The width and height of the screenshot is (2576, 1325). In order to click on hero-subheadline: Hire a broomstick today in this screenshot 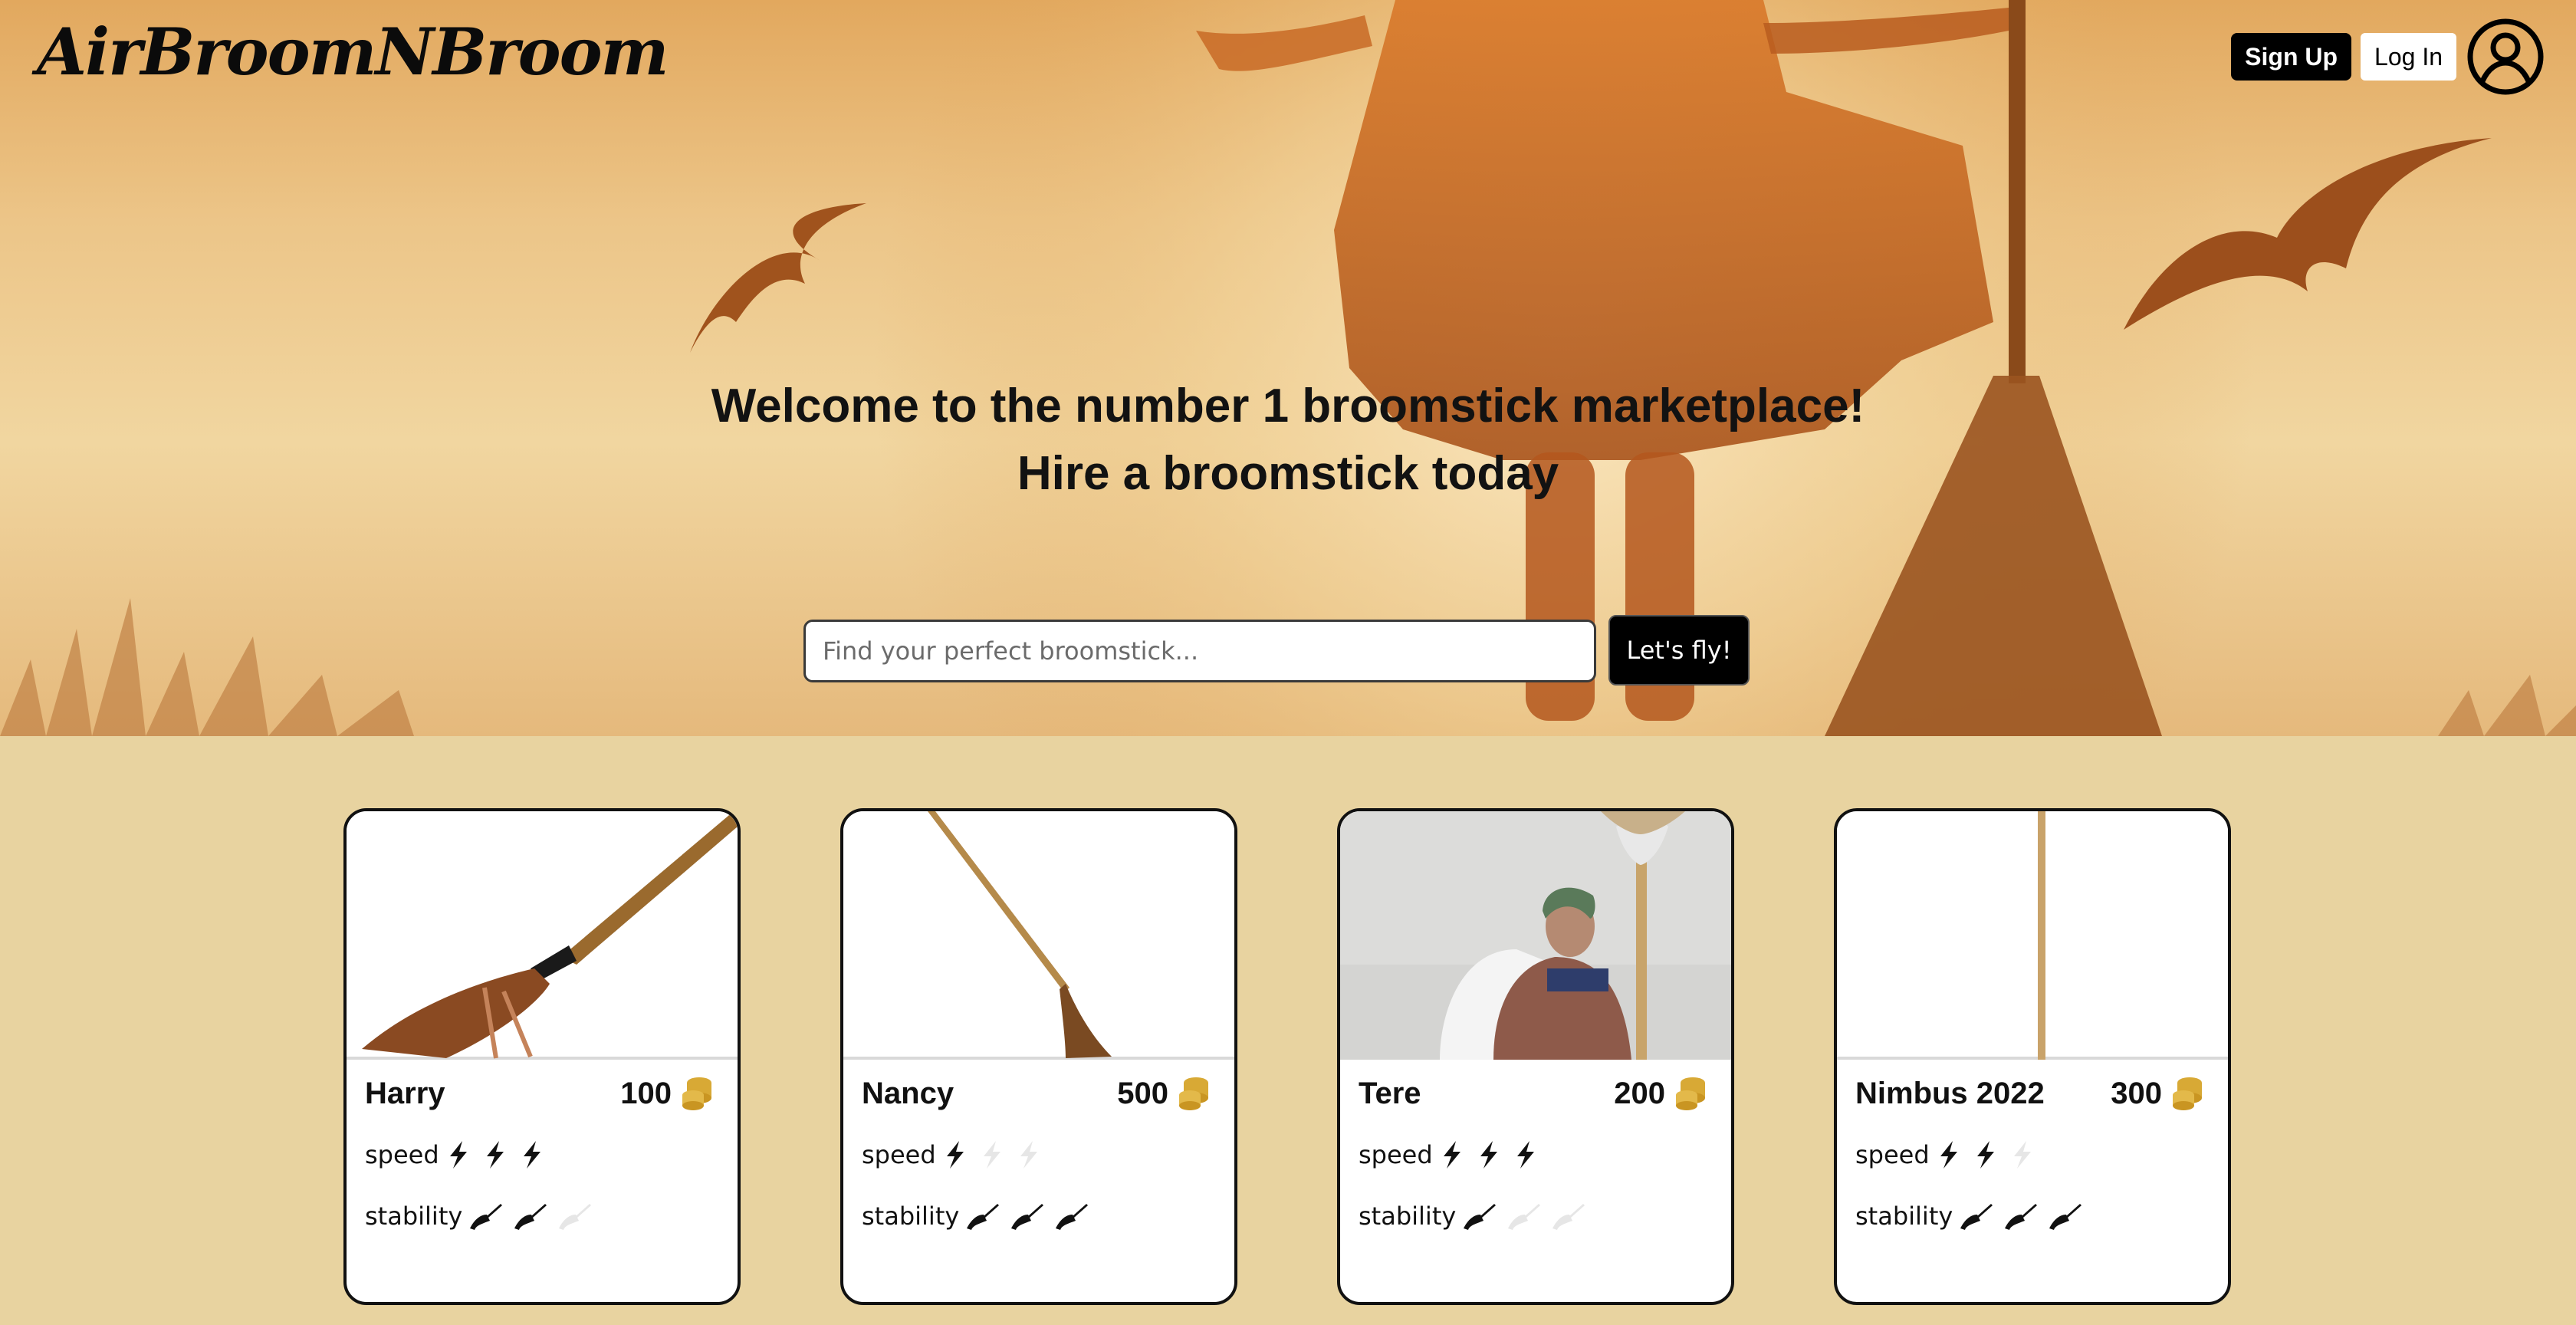, I will do `click(1288, 473)`.